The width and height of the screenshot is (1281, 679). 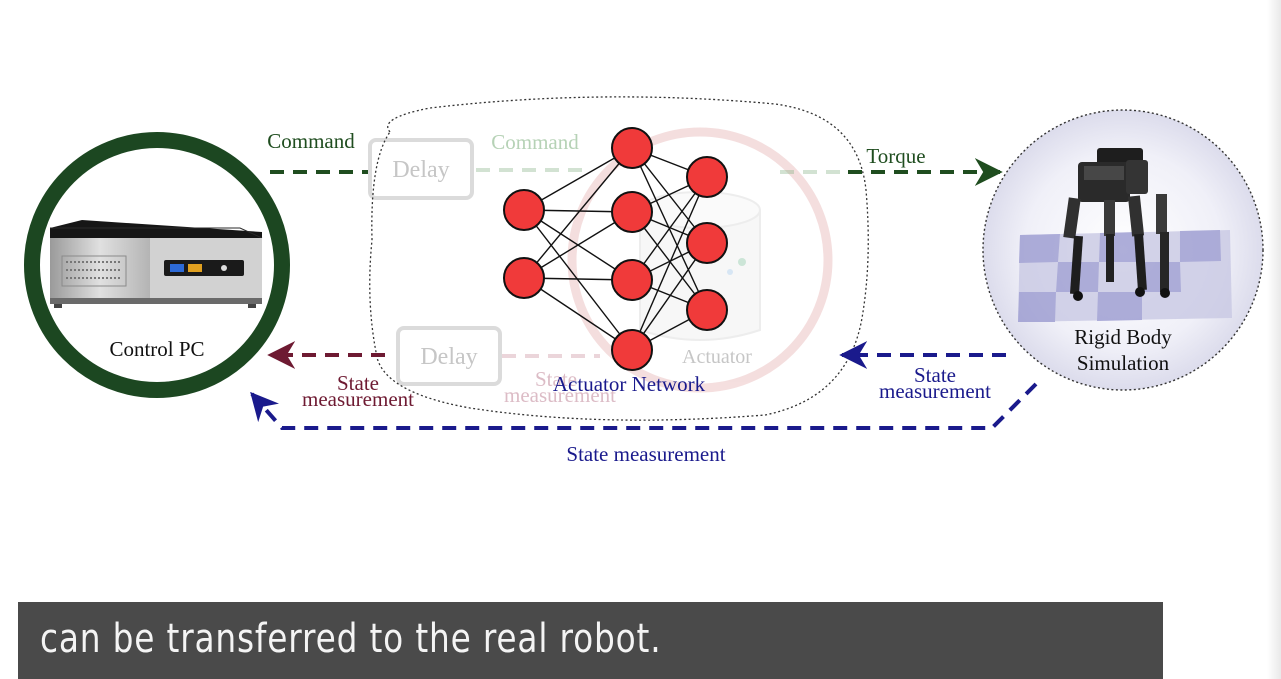 What do you see at coordinates (1125, 276) in the screenshot?
I see `checkered-floor` at bounding box center [1125, 276].